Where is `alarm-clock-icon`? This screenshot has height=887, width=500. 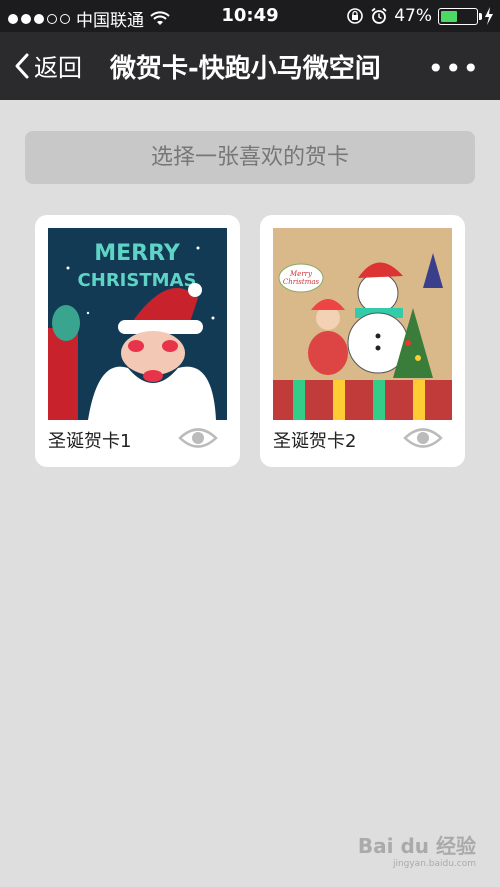 alarm-clock-icon is located at coordinates (379, 15).